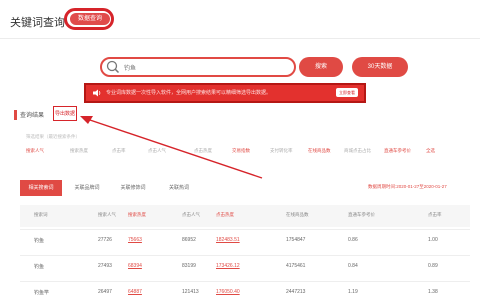 This screenshot has height=300, width=480. I want to click on table-cell: 75663, so click(135, 240).